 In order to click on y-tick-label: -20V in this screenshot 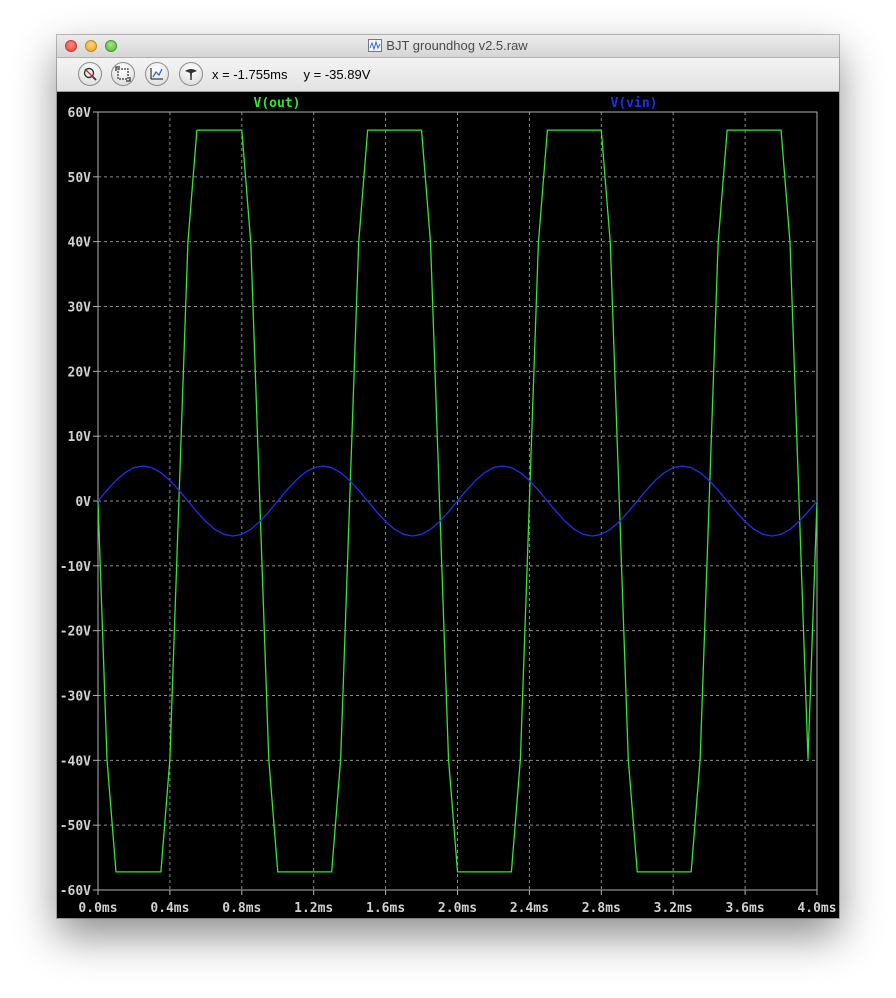, I will do `click(75, 632)`.